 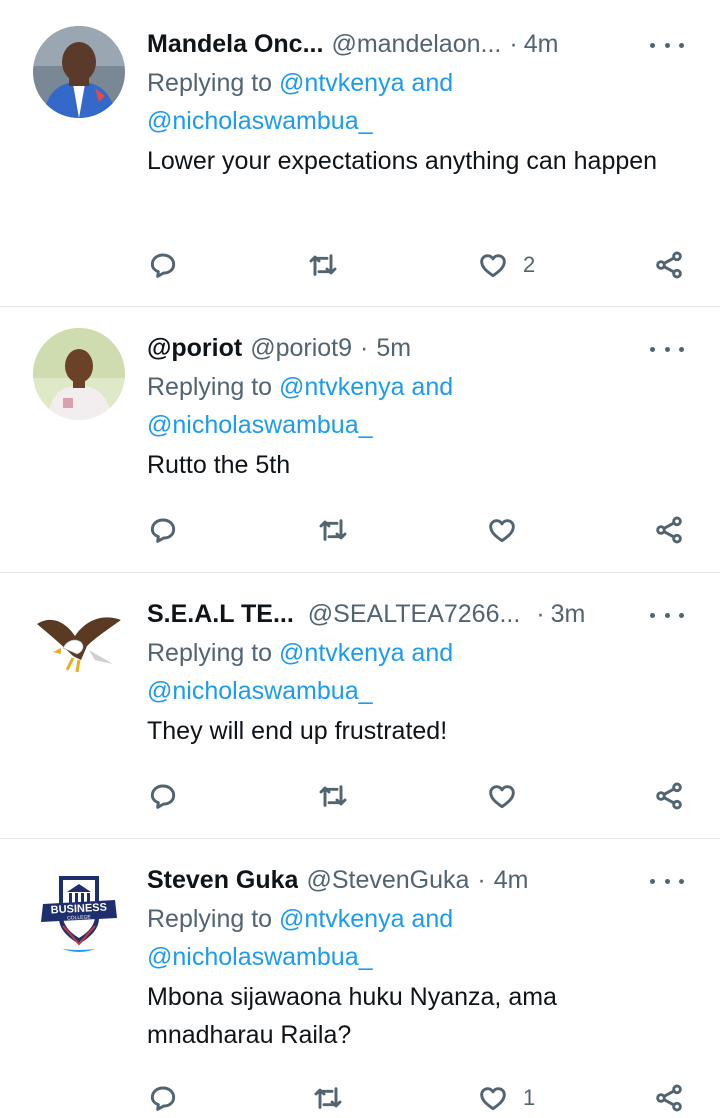 What do you see at coordinates (219, 465) in the screenshot?
I see `tweet-text: Rutto the 5th` at bounding box center [219, 465].